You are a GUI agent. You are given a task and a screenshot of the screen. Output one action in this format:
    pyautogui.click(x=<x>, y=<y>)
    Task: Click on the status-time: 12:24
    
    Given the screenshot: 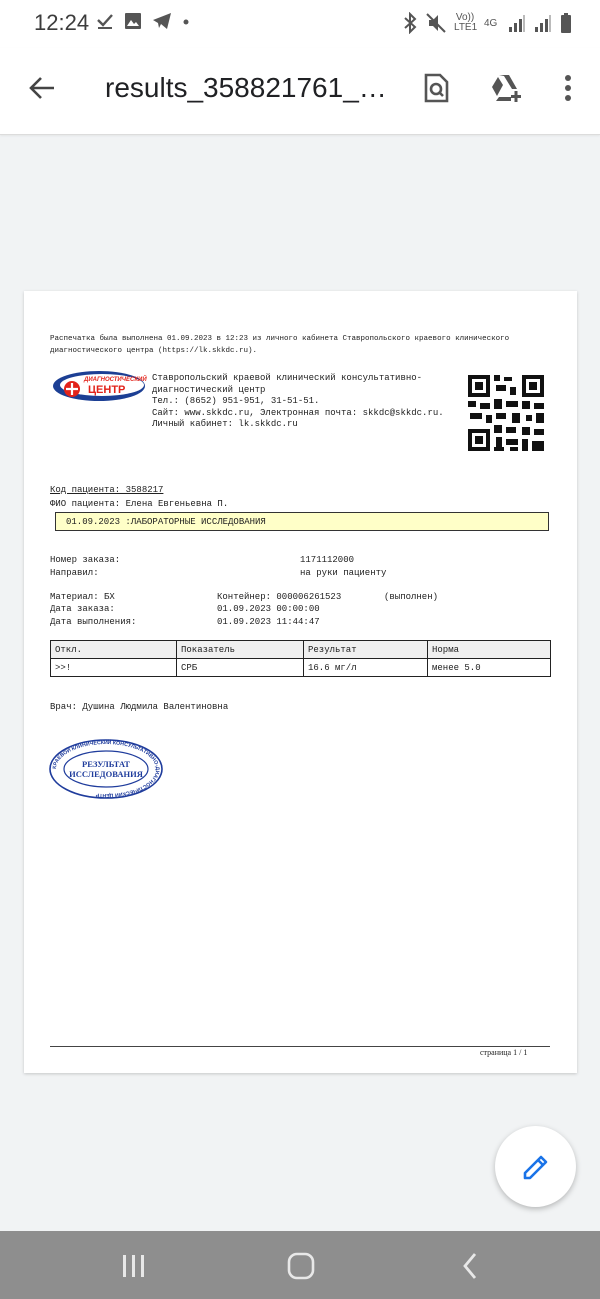 What is the action you would take?
    pyautogui.click(x=62, y=22)
    